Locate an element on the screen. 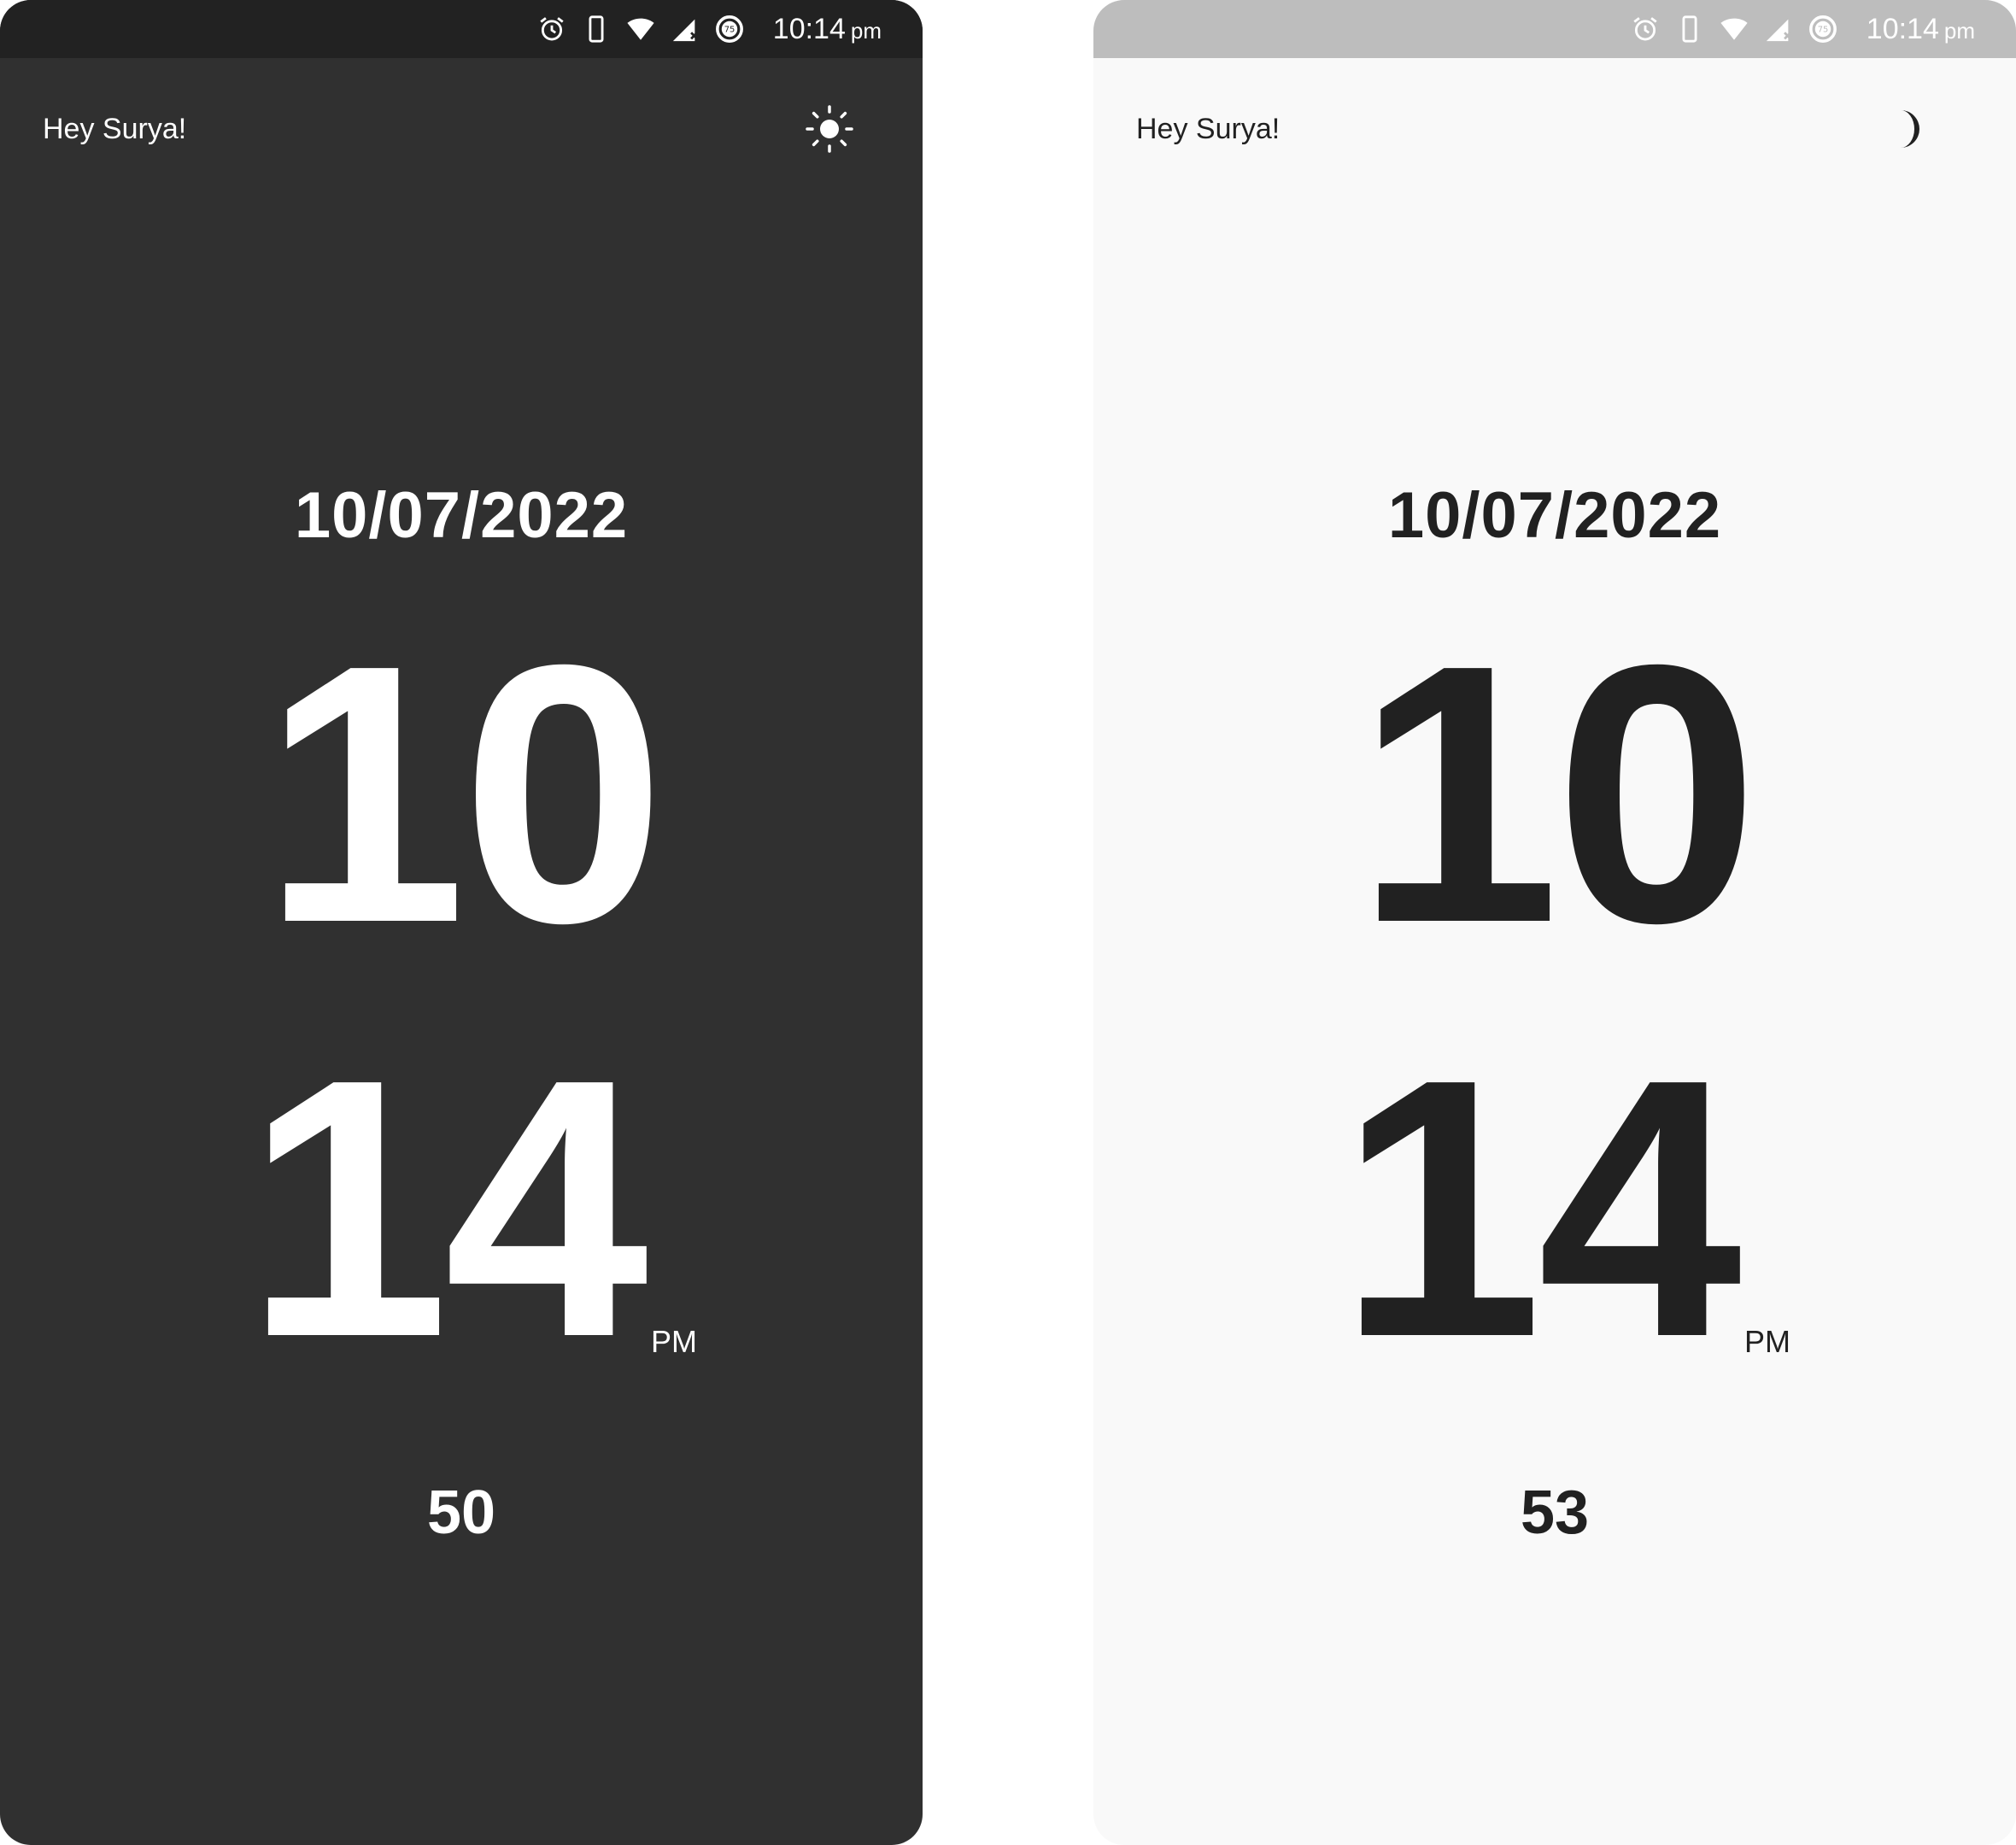  seconds-display: 50 is located at coordinates (461, 1513).